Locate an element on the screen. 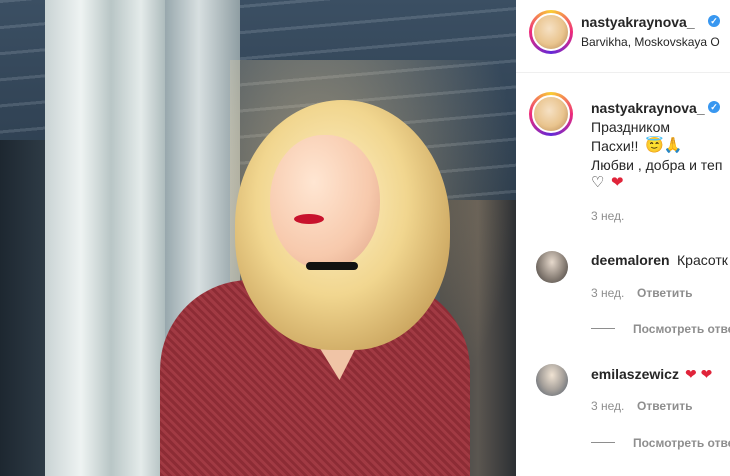 This screenshot has height=476, width=730. author-avatar-image is located at coordinates (551, 32).